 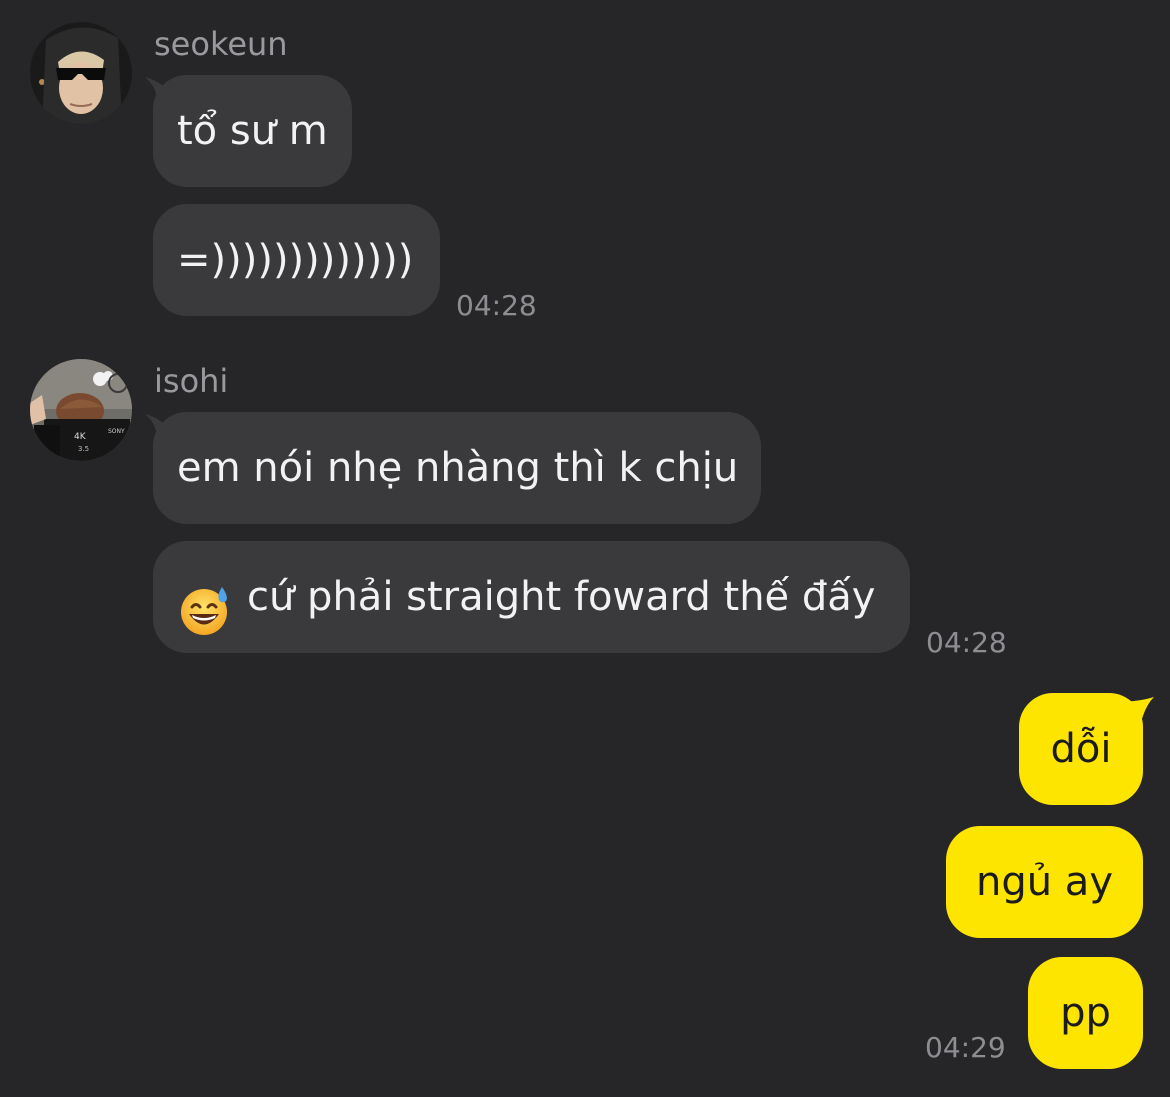 I want to click on message-text: tổ sư m, so click(x=252, y=131).